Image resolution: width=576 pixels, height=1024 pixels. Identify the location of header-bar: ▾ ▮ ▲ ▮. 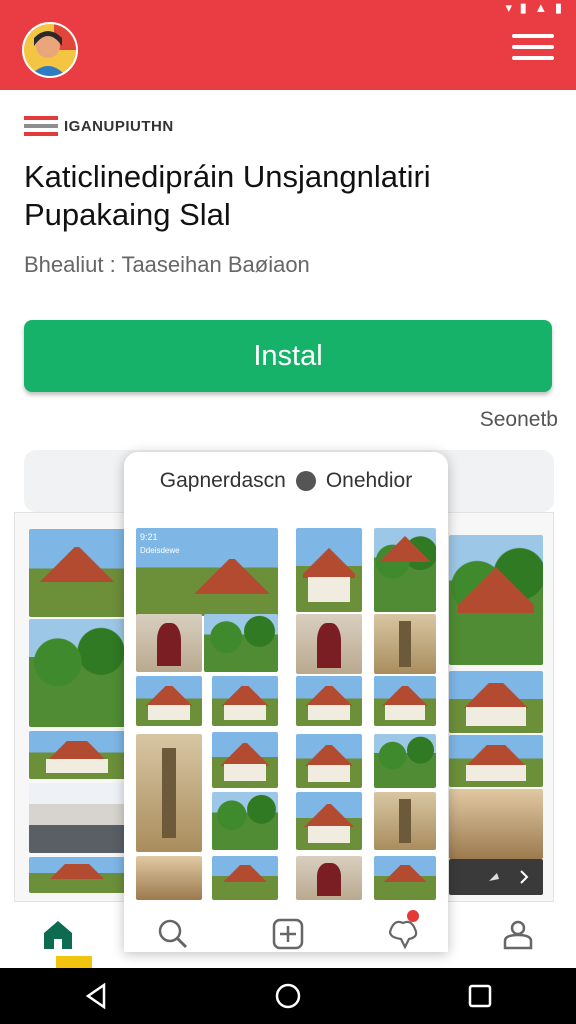
(288, 45).